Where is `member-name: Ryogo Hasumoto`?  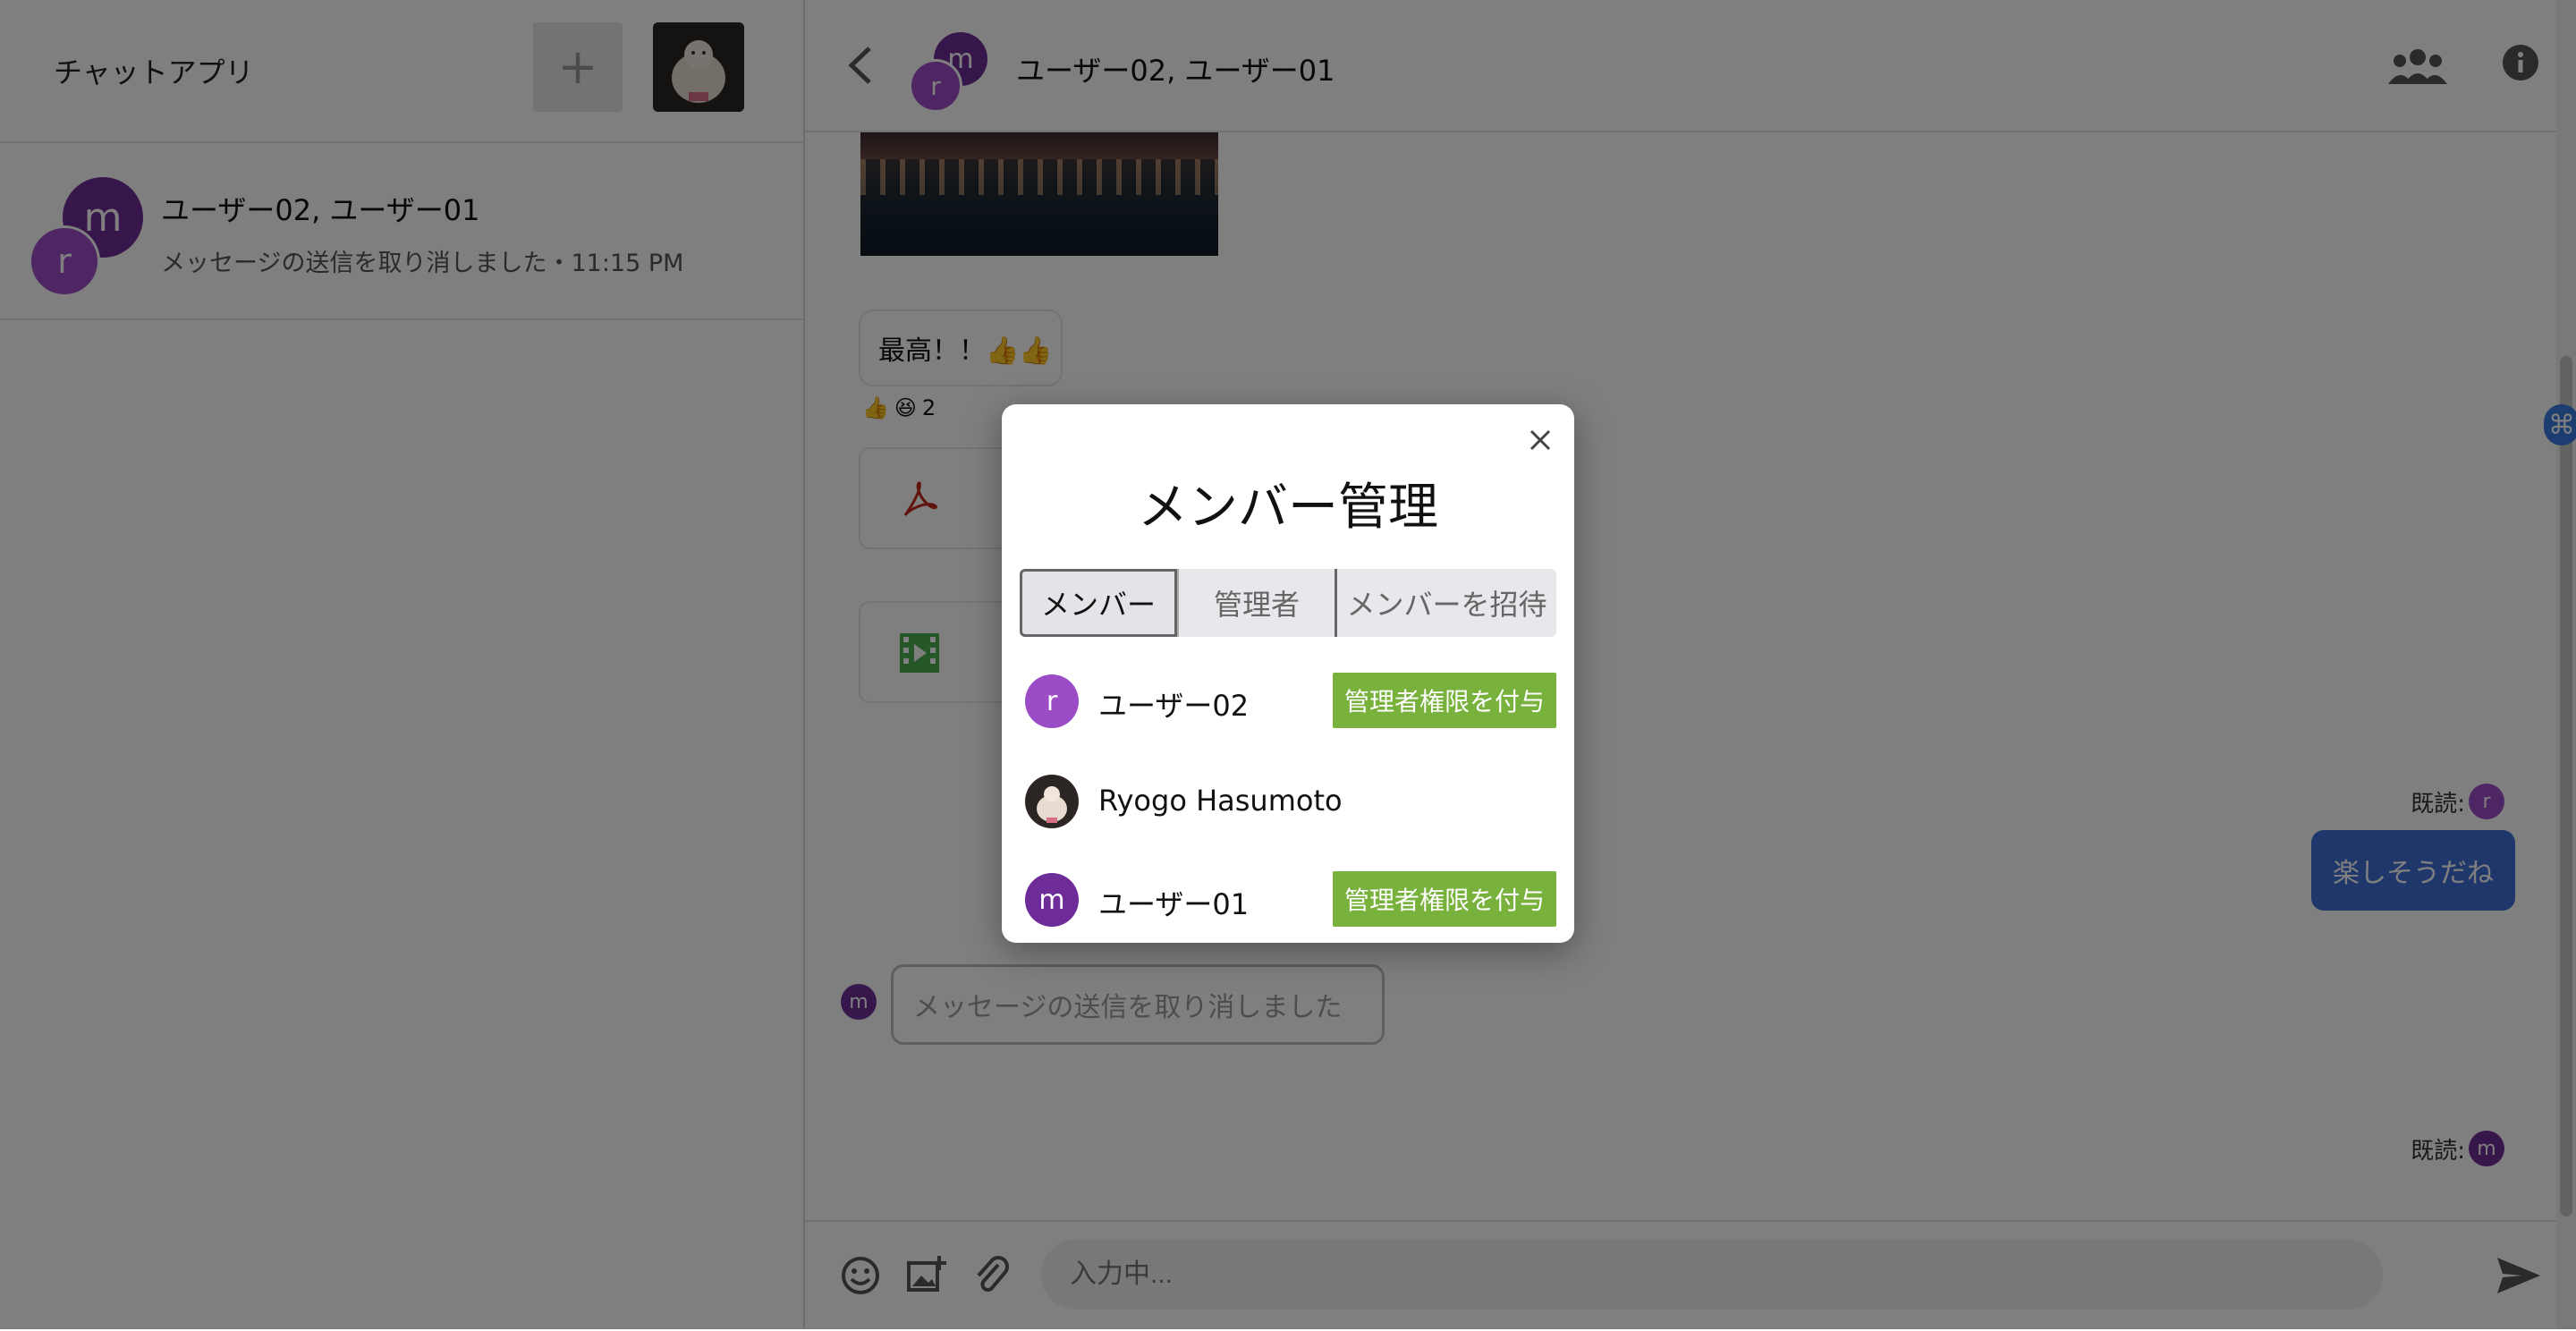 member-name: Ryogo Hasumoto is located at coordinates (1220, 801).